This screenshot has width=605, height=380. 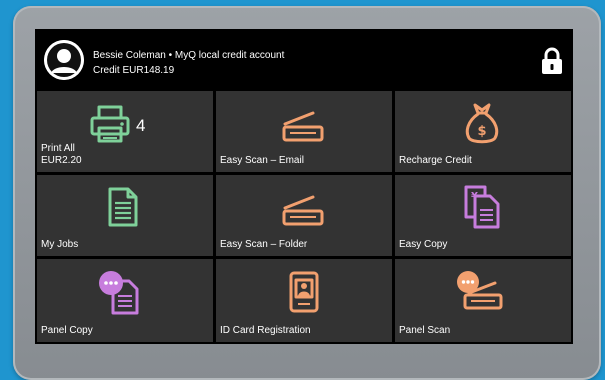 What do you see at coordinates (67, 330) in the screenshot?
I see `tile-label: Panel Copy` at bounding box center [67, 330].